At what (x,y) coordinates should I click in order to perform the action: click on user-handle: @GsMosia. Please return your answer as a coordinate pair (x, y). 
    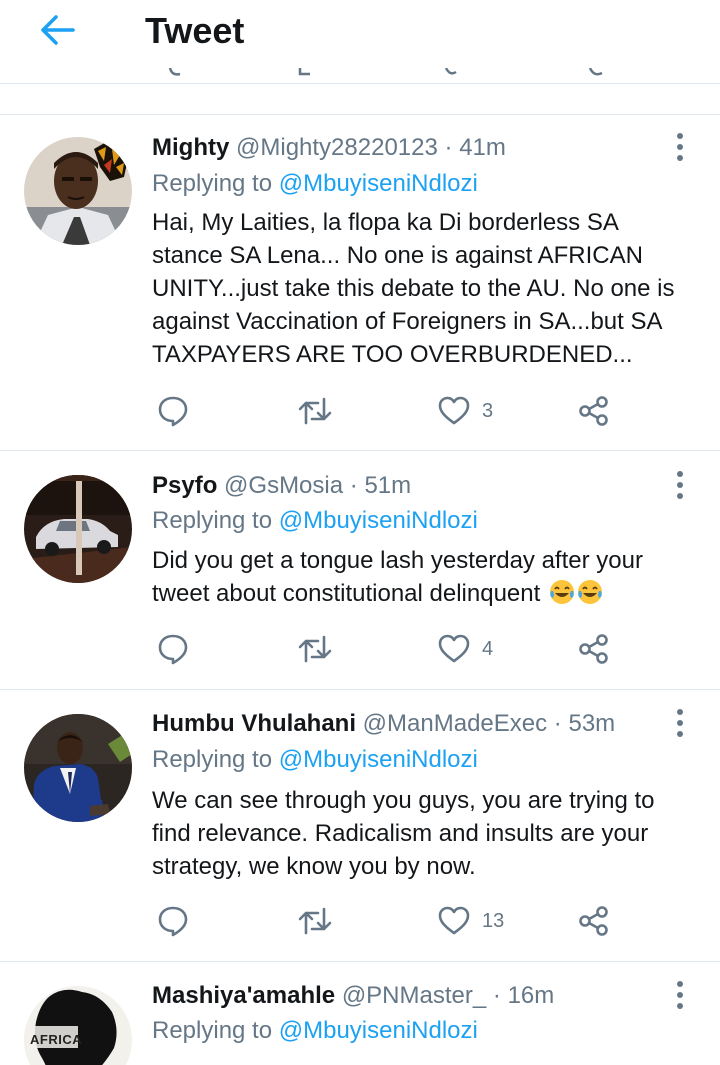
    Looking at the image, I should click on (283, 485).